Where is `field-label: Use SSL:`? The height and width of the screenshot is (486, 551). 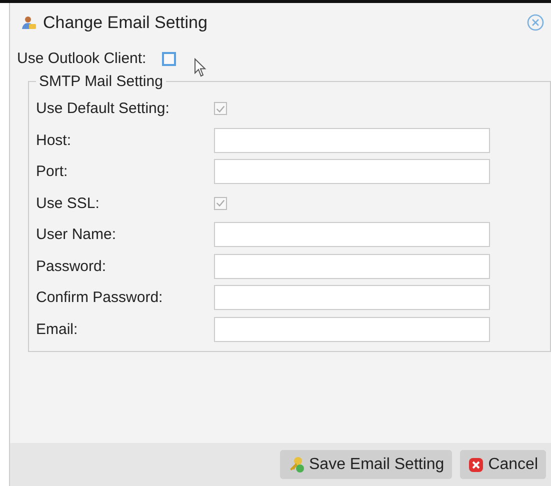
field-label: Use SSL: is located at coordinates (68, 203).